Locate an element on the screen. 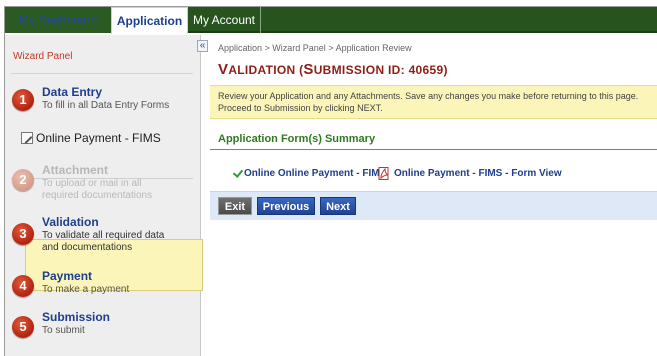 This screenshot has width=657, height=356. step-title: Attachment is located at coordinates (75, 170).